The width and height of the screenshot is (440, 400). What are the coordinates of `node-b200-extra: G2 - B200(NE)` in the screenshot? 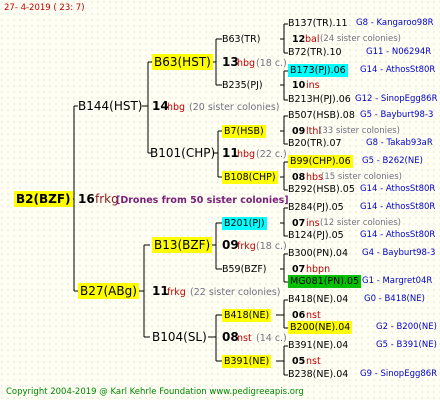 It's located at (406, 327).